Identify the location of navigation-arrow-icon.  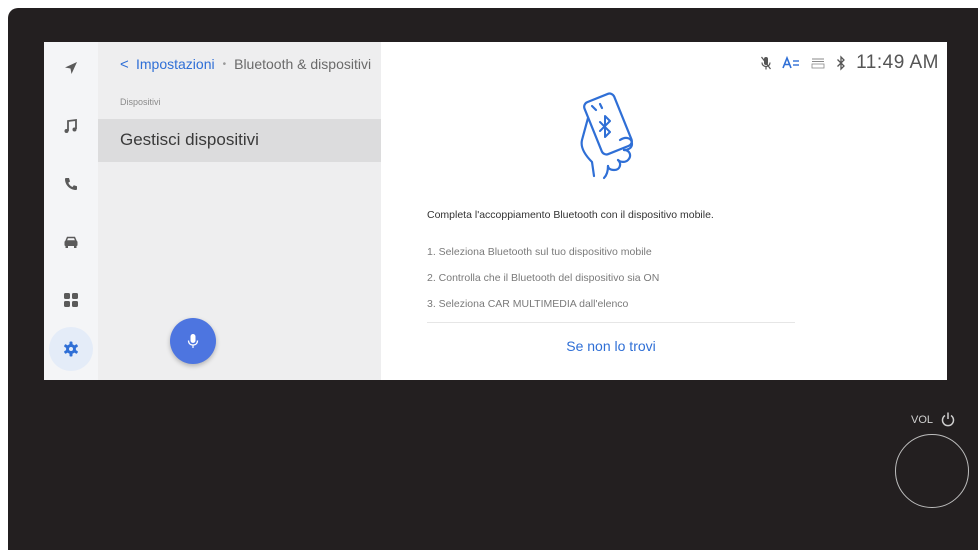
(71, 68).